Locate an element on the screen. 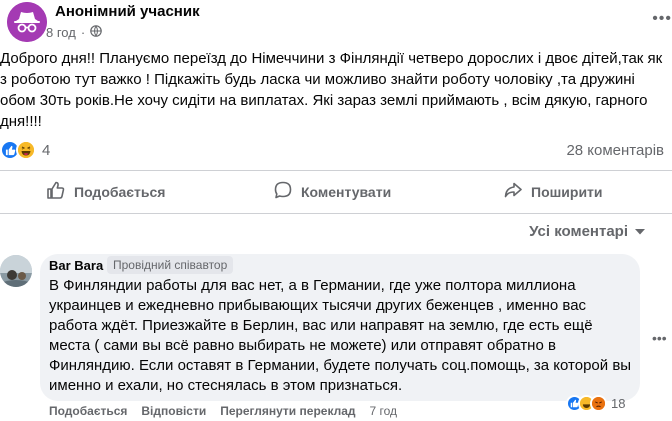 The height and width of the screenshot is (421, 672). comment-like-button: Подобається is located at coordinates (88, 411).